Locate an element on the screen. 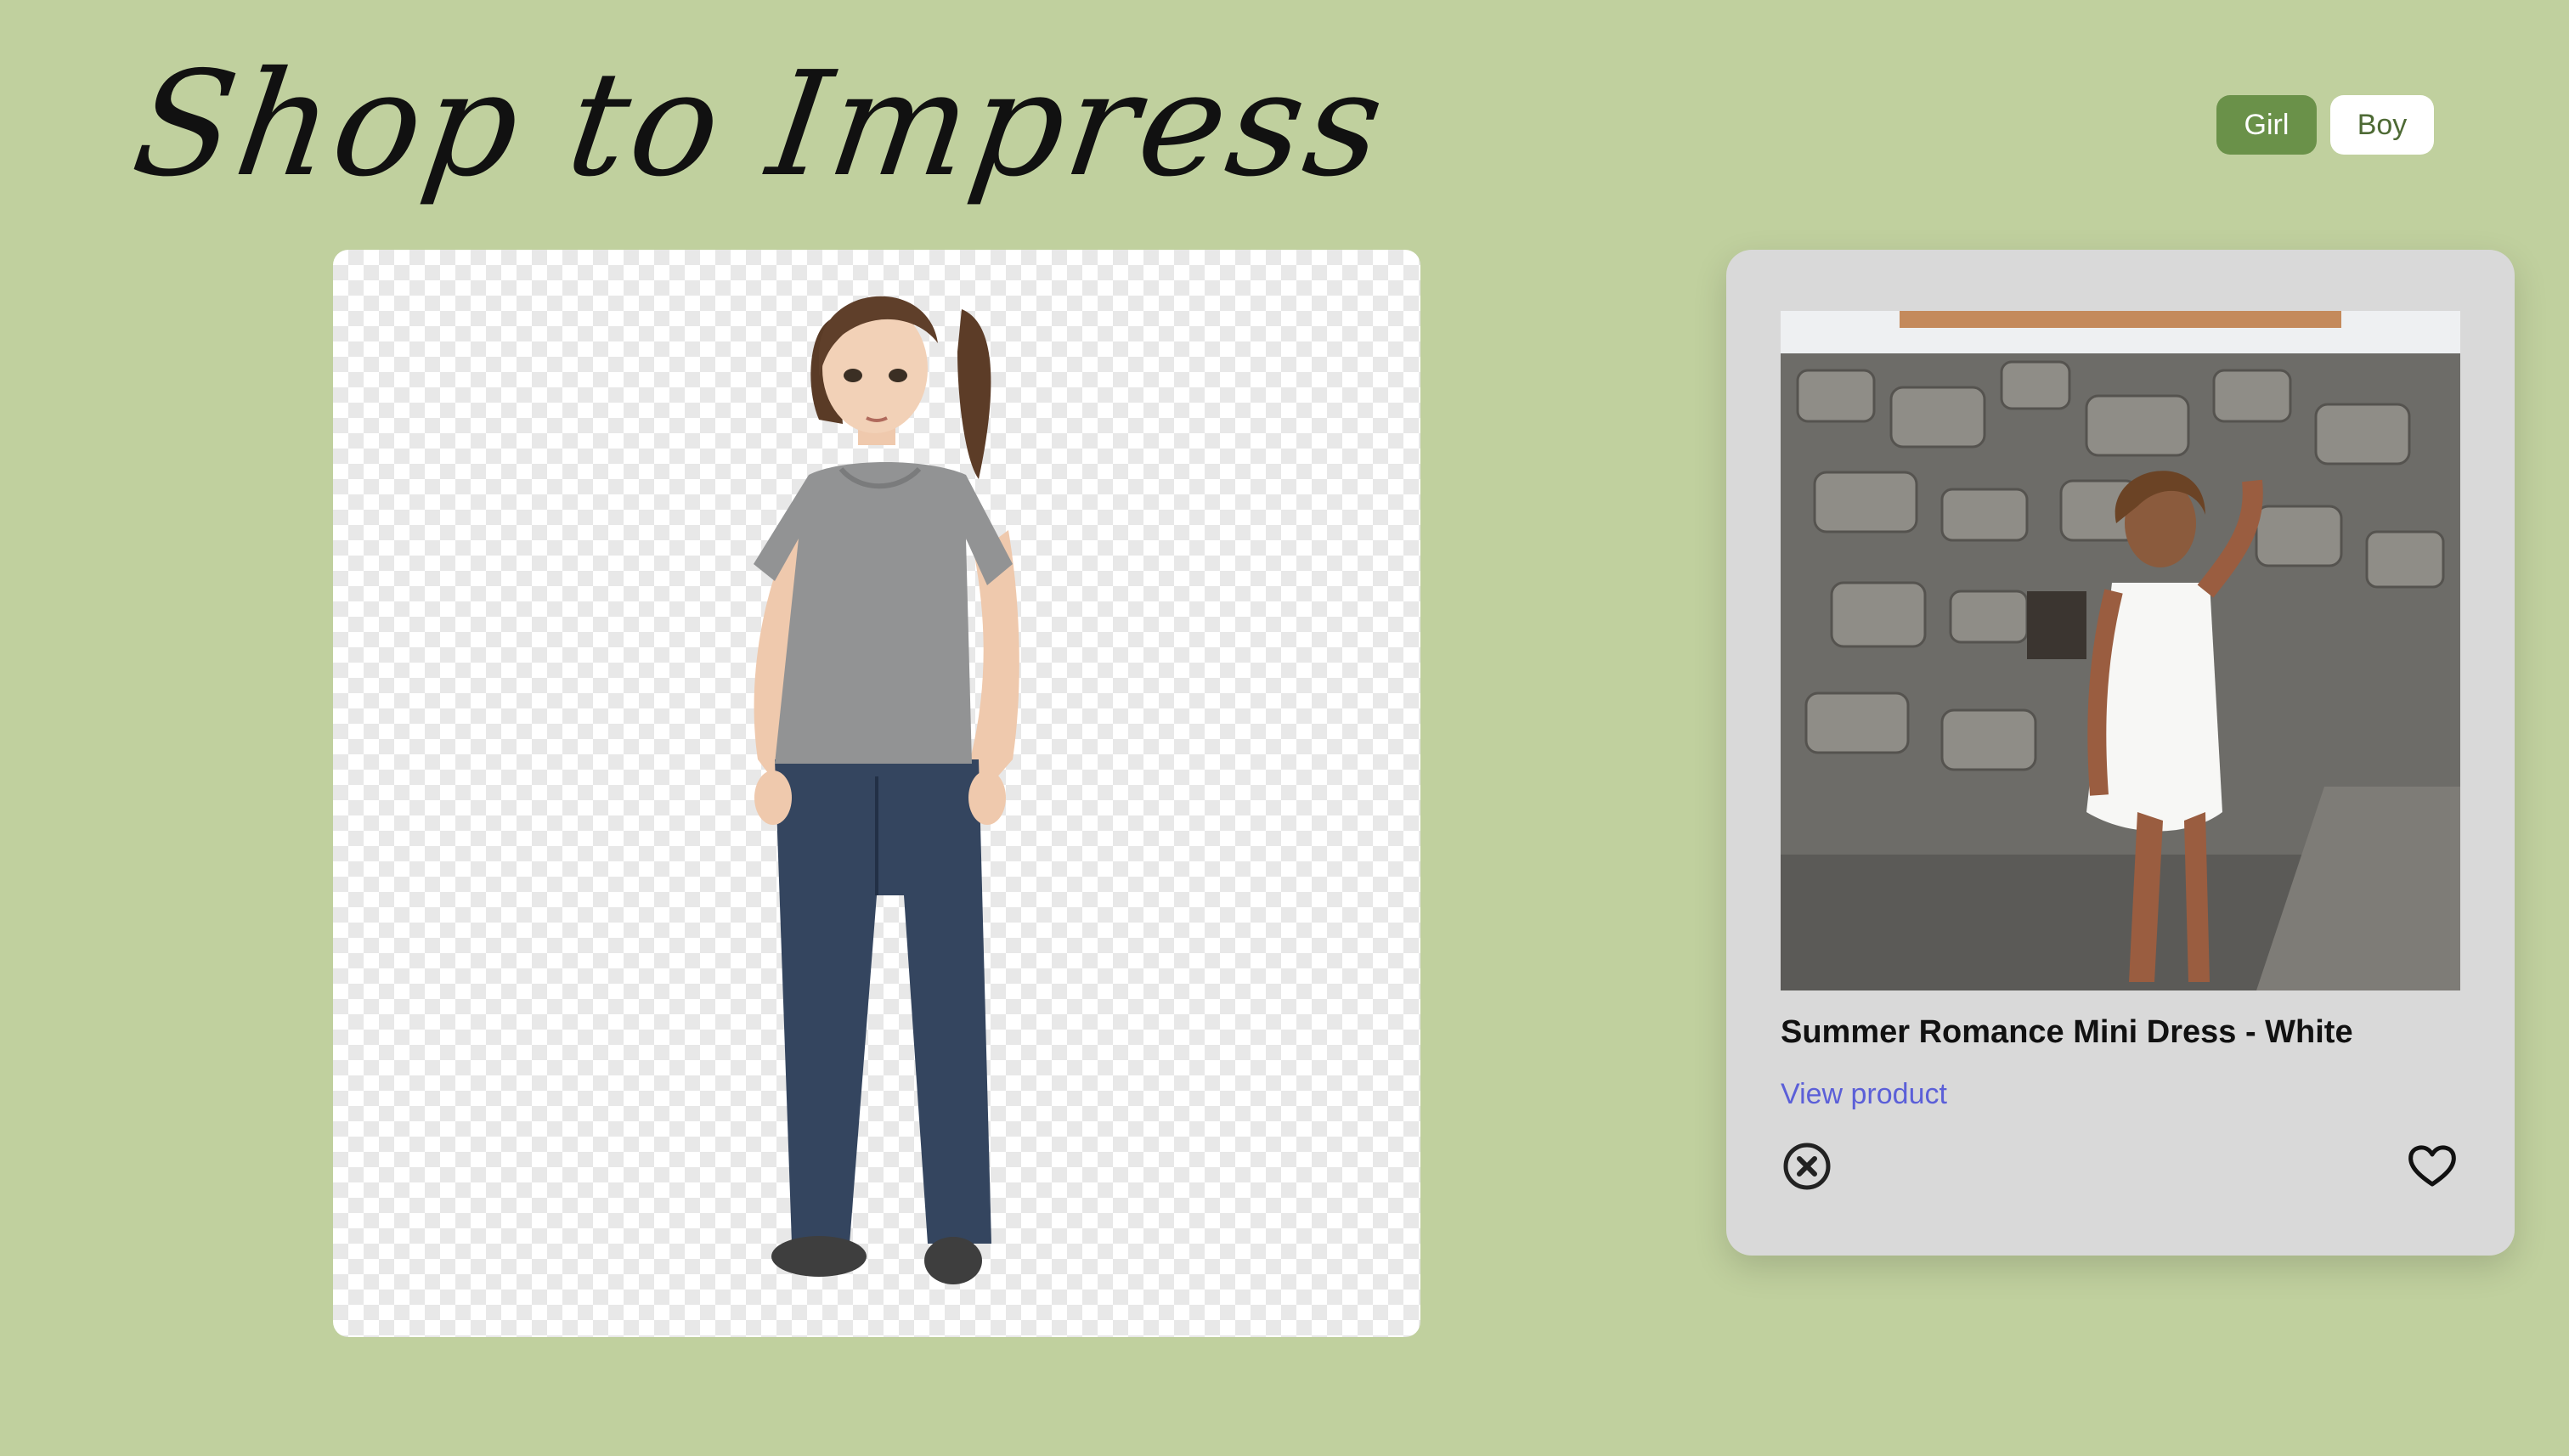 This screenshot has height=1456, width=2569. product-name: Summer Romance Mini Dress - White is located at coordinates (2067, 1032).